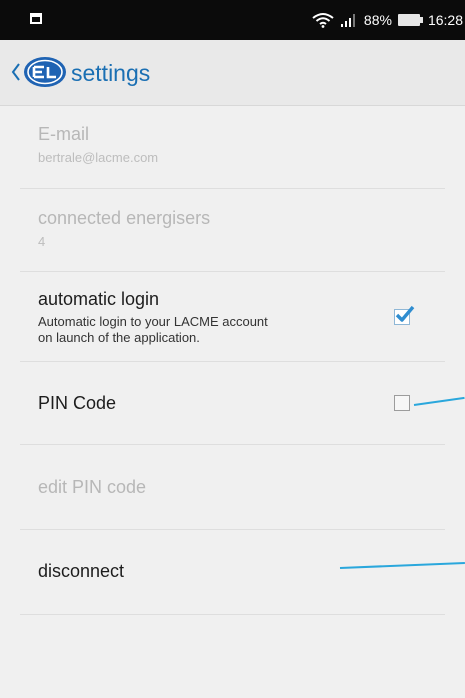 Image resolution: width=465 pixels, height=698 pixels. What do you see at coordinates (232, 403) in the screenshot?
I see `setting-pin-code: PIN Code` at bounding box center [232, 403].